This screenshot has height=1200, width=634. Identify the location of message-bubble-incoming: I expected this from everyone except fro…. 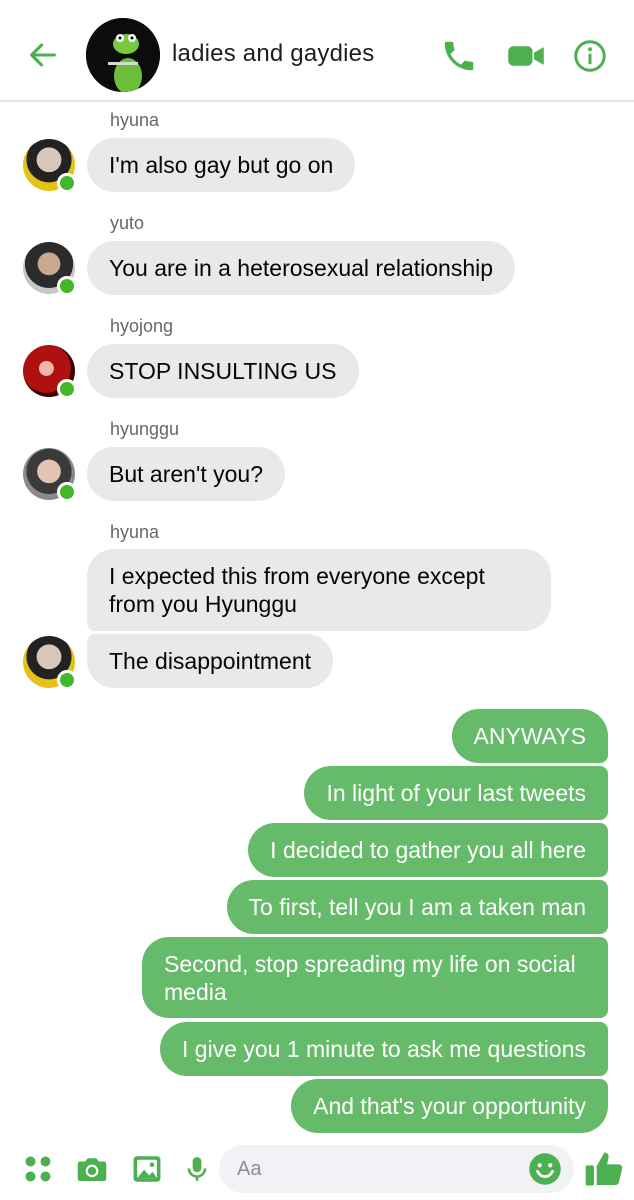
(319, 590).